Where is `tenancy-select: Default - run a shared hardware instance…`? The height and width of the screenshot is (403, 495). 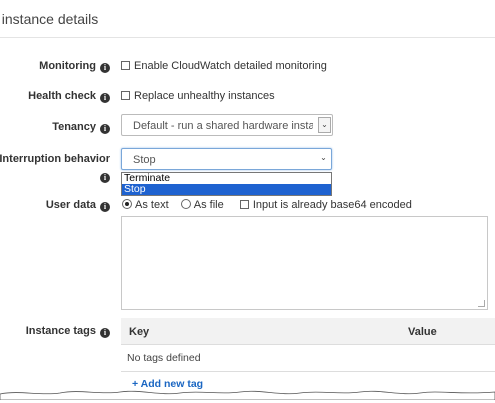 tenancy-select: Default - run a shared hardware instance… is located at coordinates (227, 125).